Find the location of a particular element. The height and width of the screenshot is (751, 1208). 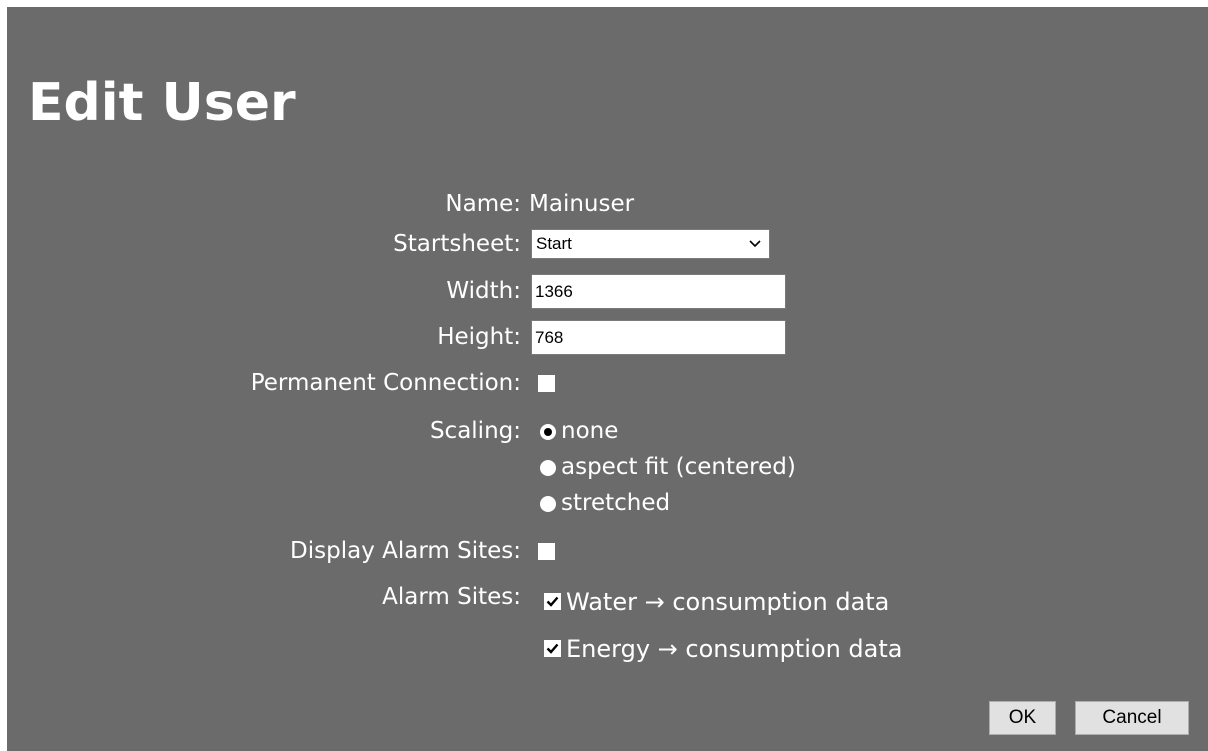

startsheet-row: Startsheet: Start is located at coordinates (607, 244).